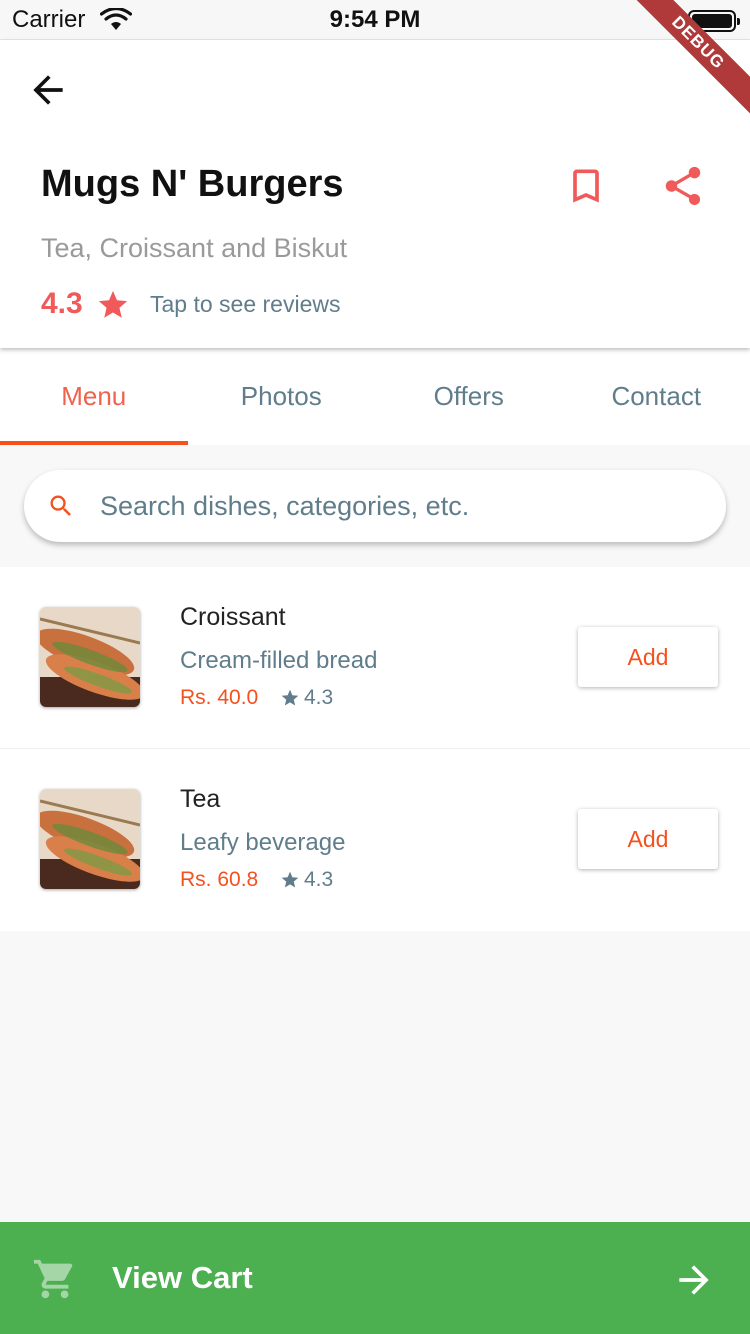  I want to click on arrow-forward-icon, so click(694, 1280).